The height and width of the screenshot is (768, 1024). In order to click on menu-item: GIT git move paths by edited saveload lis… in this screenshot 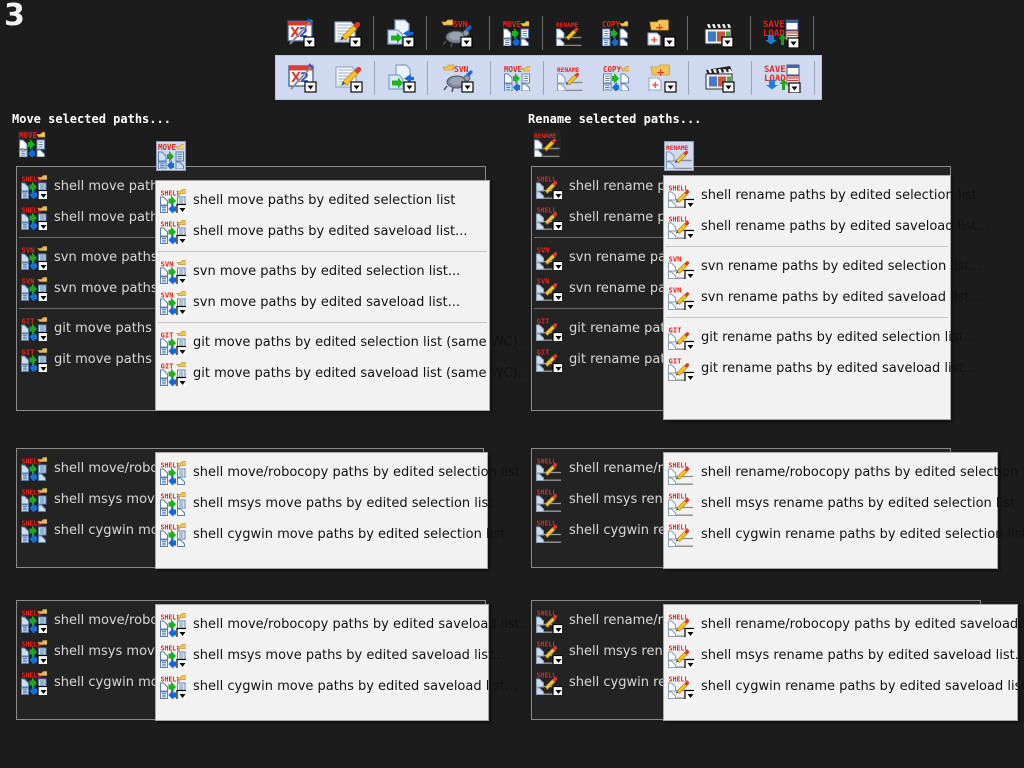, I will do `click(343, 373)`.